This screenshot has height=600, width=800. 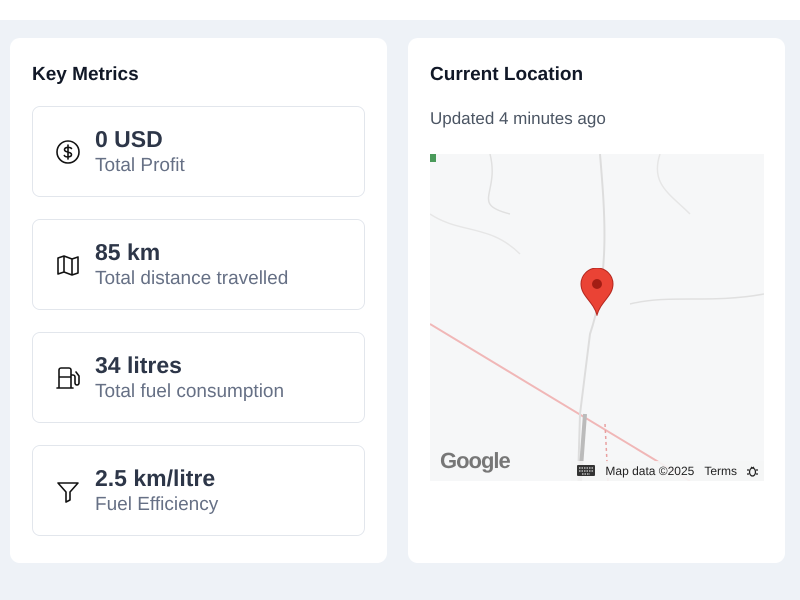 What do you see at coordinates (518, 119) in the screenshot?
I see `updated-text: Updated 4 minutes ago` at bounding box center [518, 119].